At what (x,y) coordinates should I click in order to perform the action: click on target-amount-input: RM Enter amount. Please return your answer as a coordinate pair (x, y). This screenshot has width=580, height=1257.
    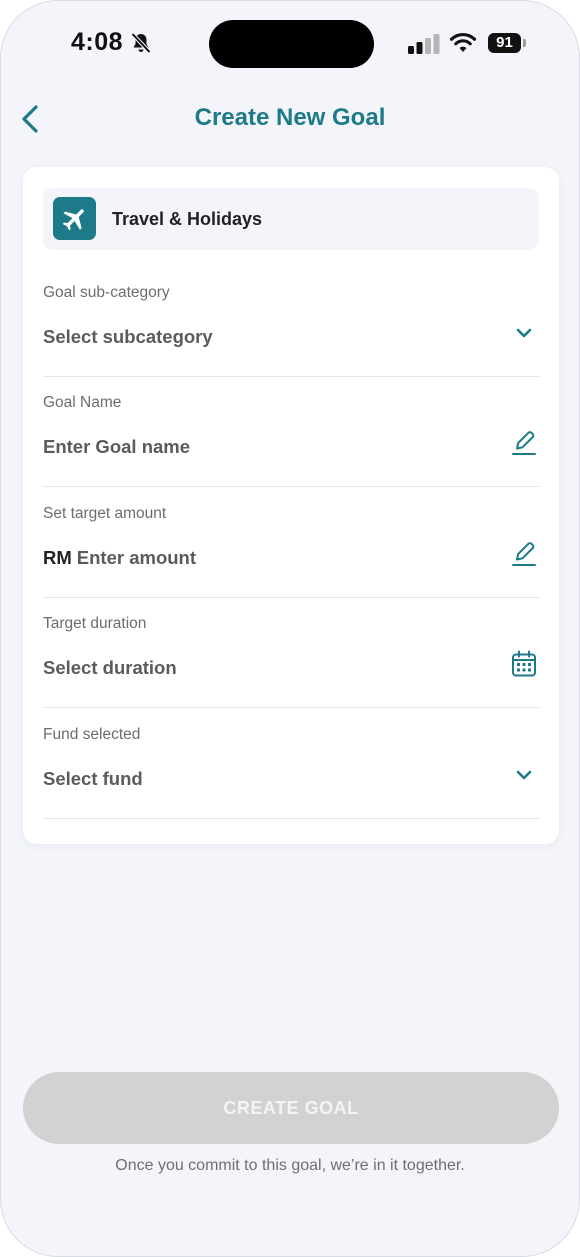
    Looking at the image, I should click on (119, 558).